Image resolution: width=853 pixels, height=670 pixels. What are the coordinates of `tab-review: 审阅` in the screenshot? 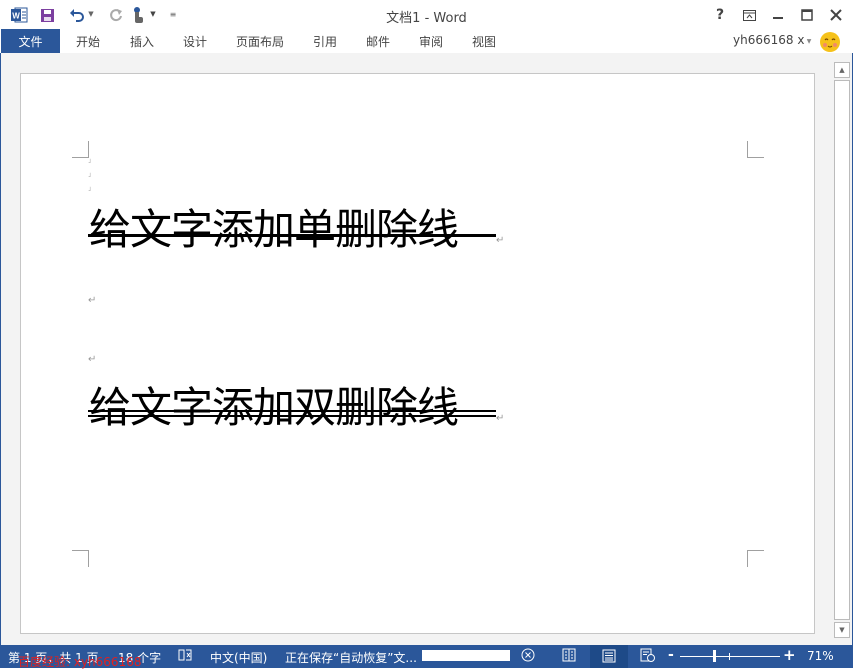 It's located at (431, 41).